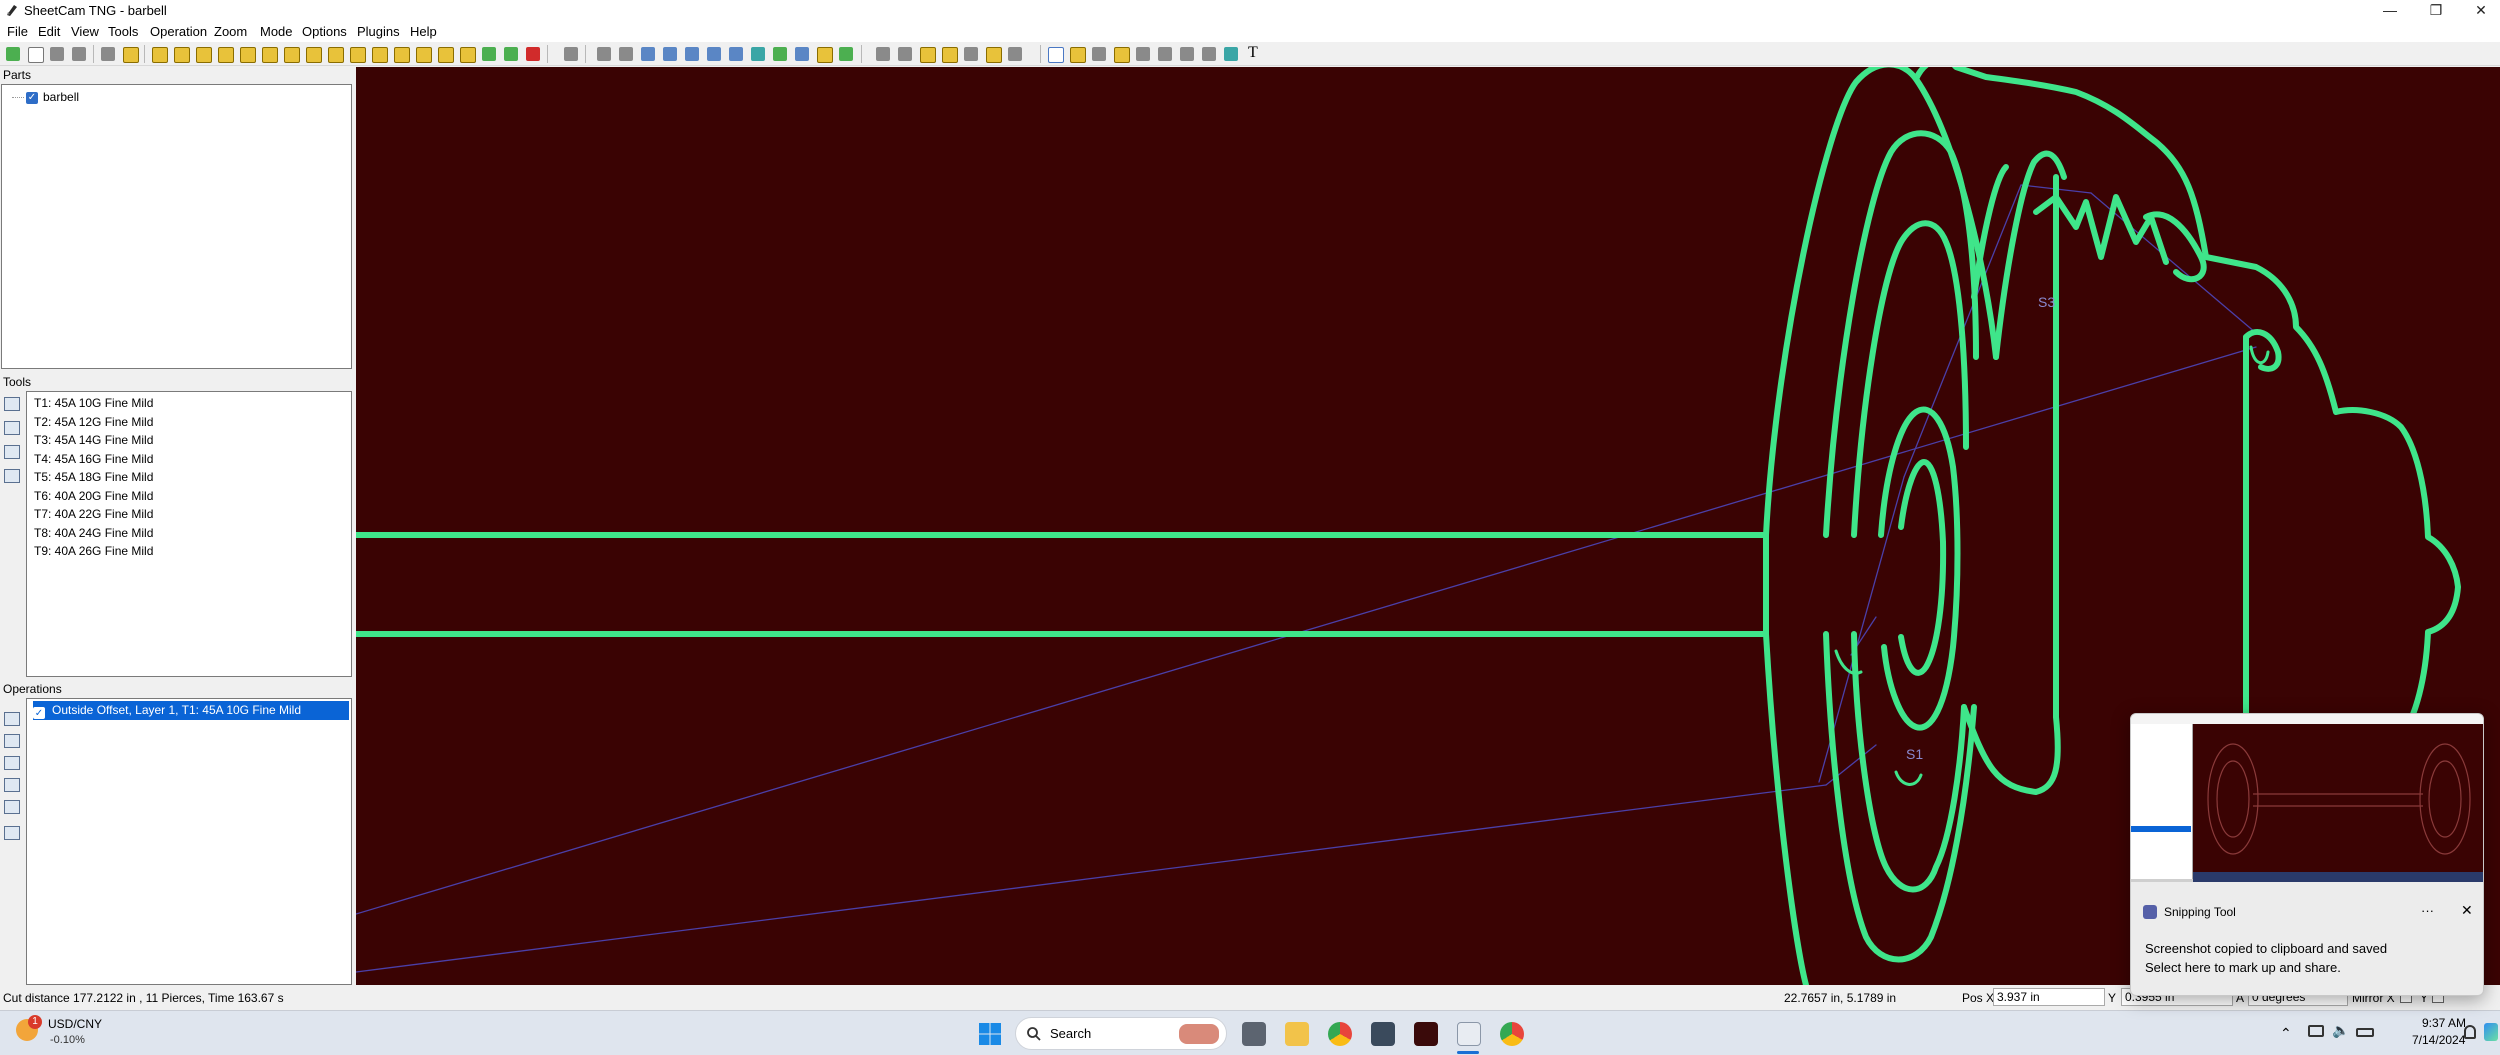 This screenshot has height=1055, width=2500. I want to click on tool-item: T8: 40A 24G Fine Mild, so click(93, 533).